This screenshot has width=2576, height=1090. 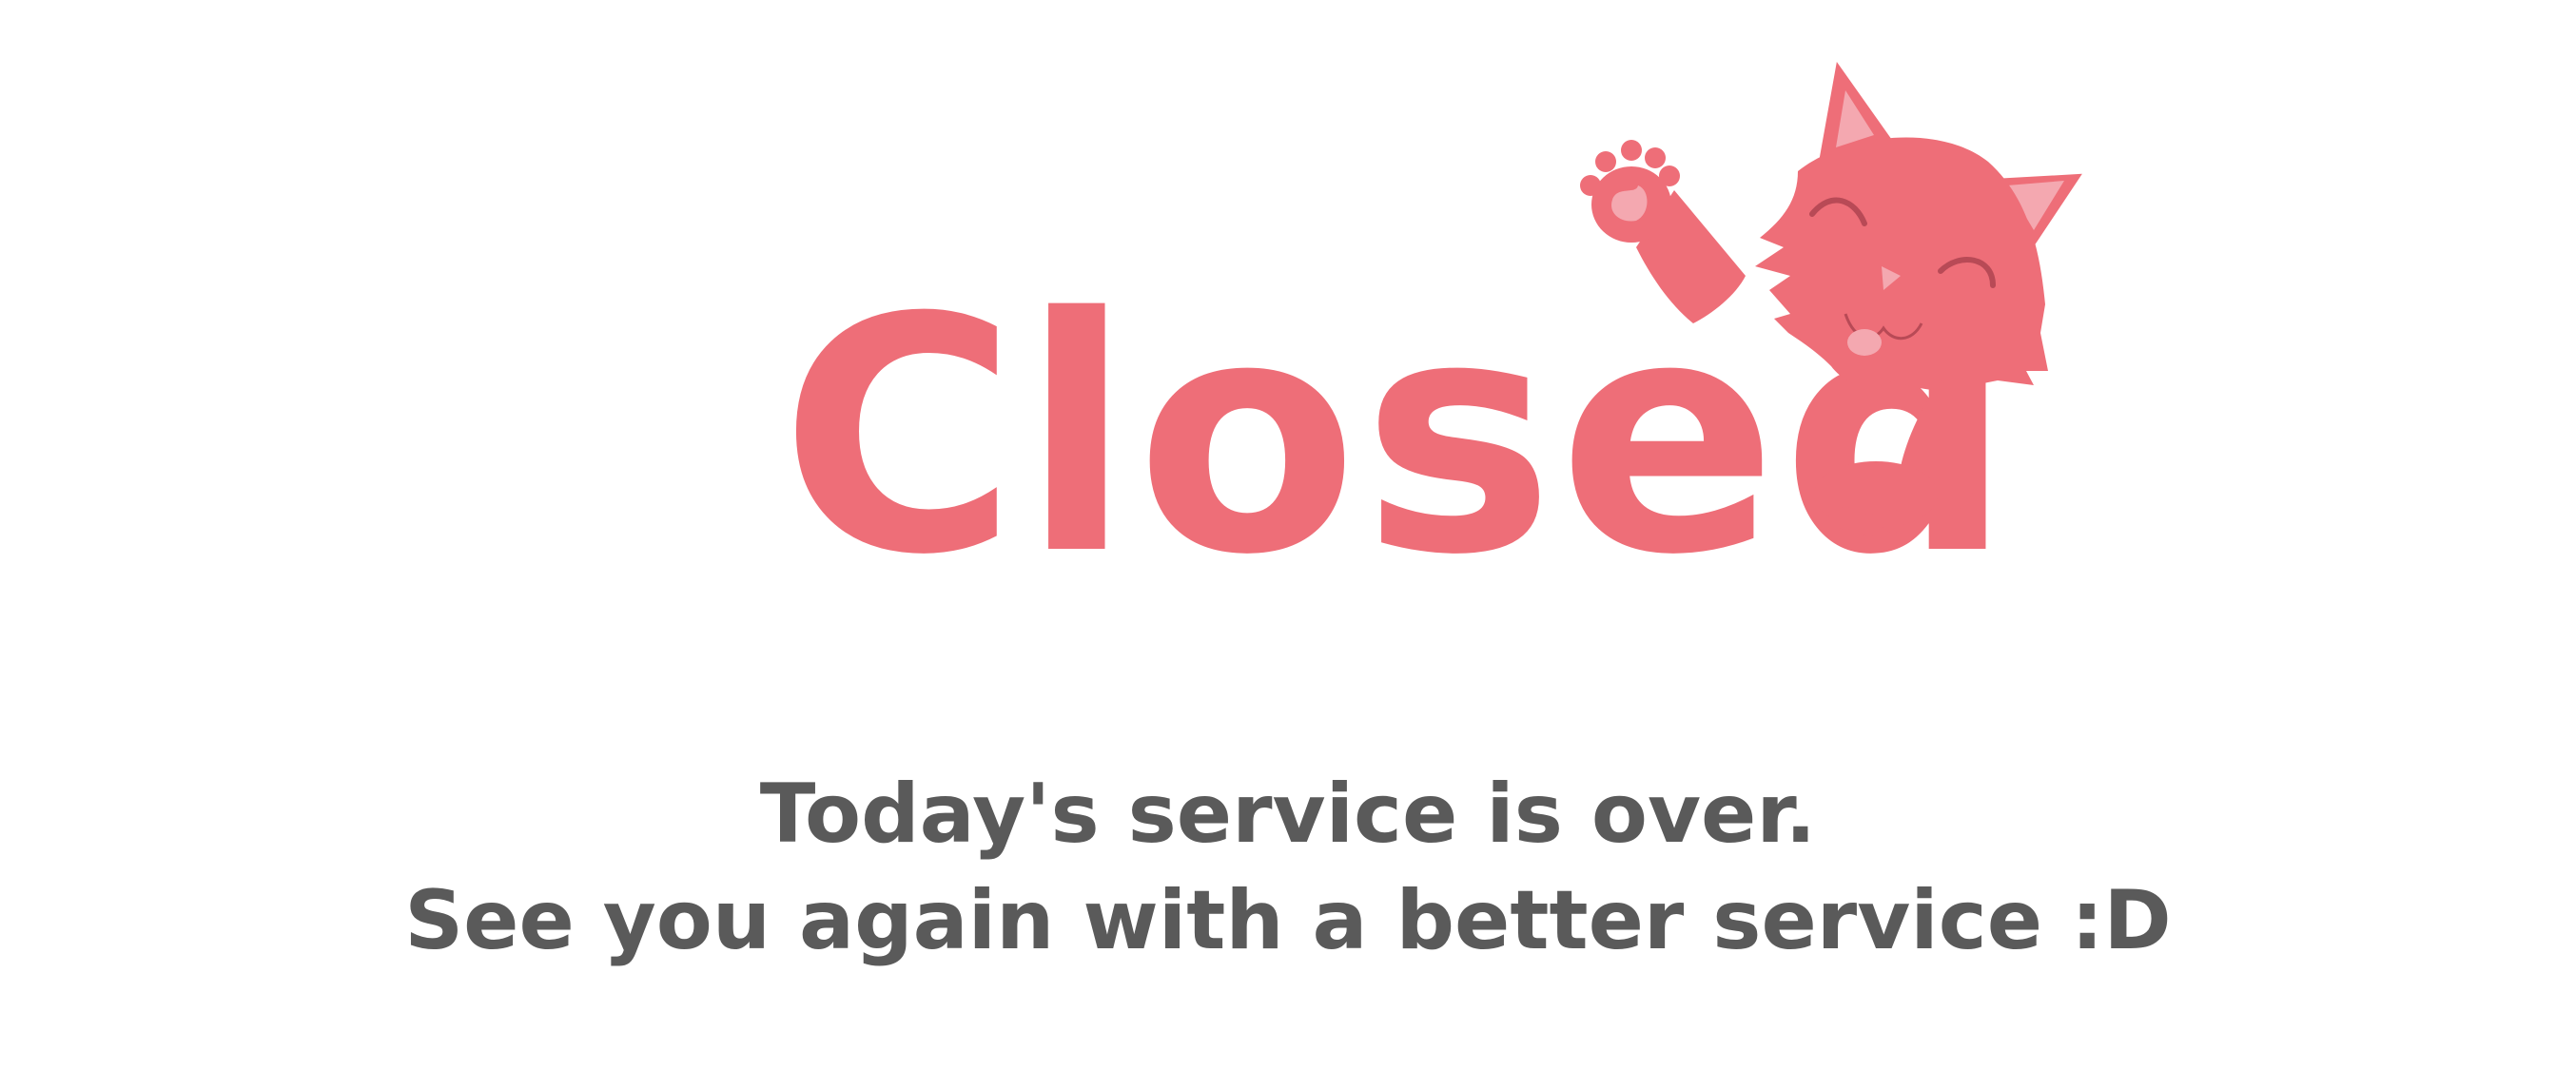 I want to click on message-line-2: See you again with a better service :D, so click(x=1288, y=920).